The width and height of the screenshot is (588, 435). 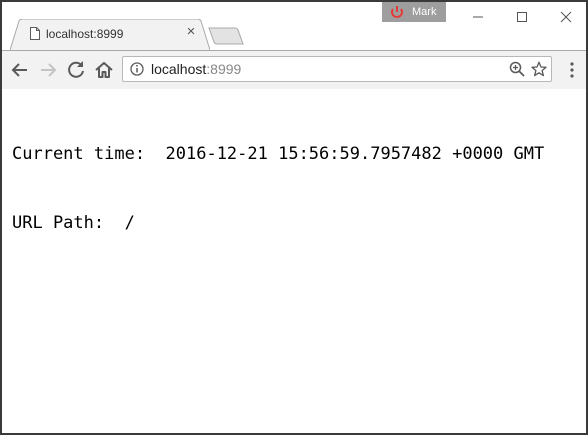 I want to click on home-icon, so click(x=104, y=70).